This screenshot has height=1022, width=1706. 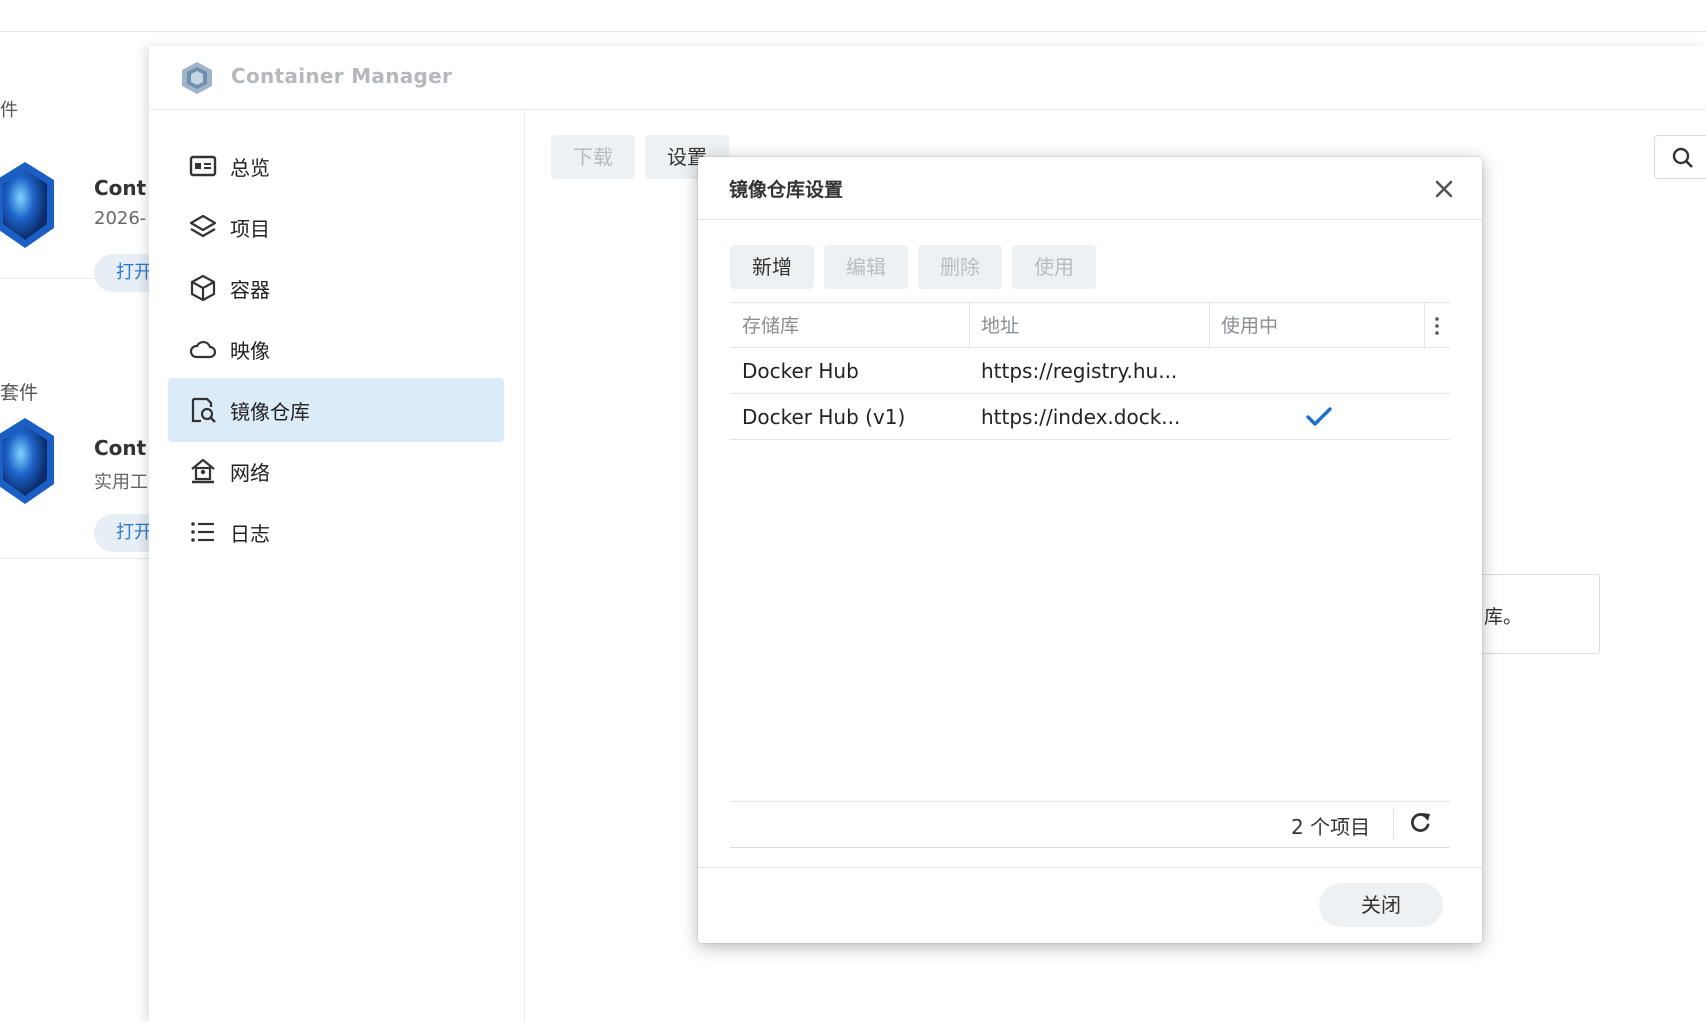 I want to click on add-button: 新增, so click(x=772, y=267).